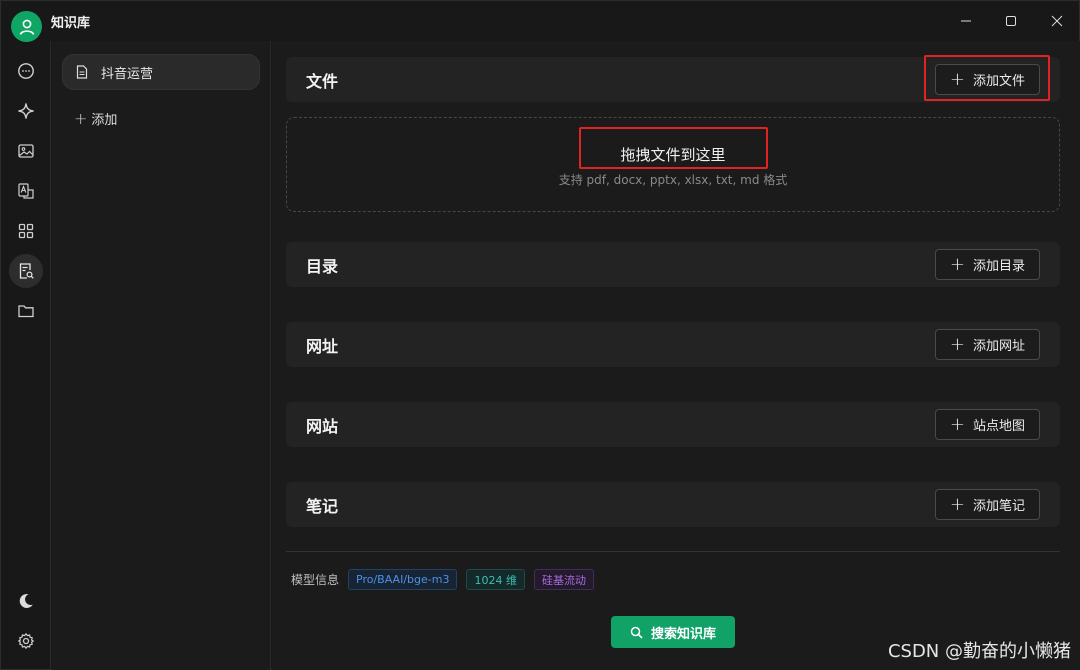 The height and width of the screenshot is (670, 1080). Describe the element at coordinates (322, 426) in the screenshot. I see `website-title: 网站` at that location.